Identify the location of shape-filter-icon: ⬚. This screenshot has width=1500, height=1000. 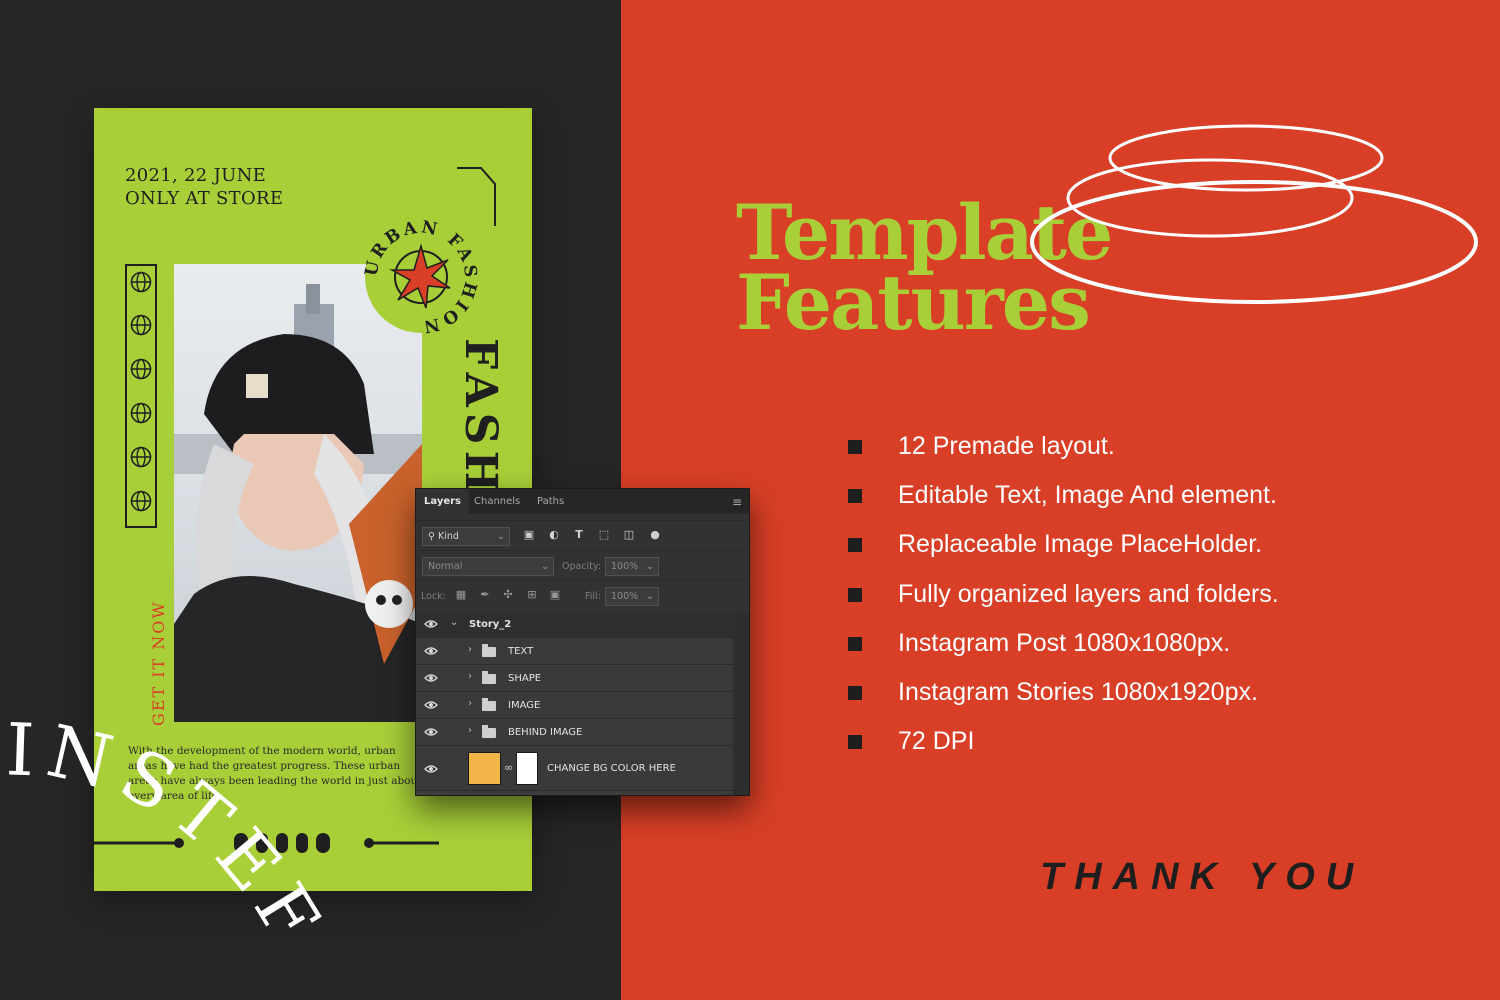
(604, 535).